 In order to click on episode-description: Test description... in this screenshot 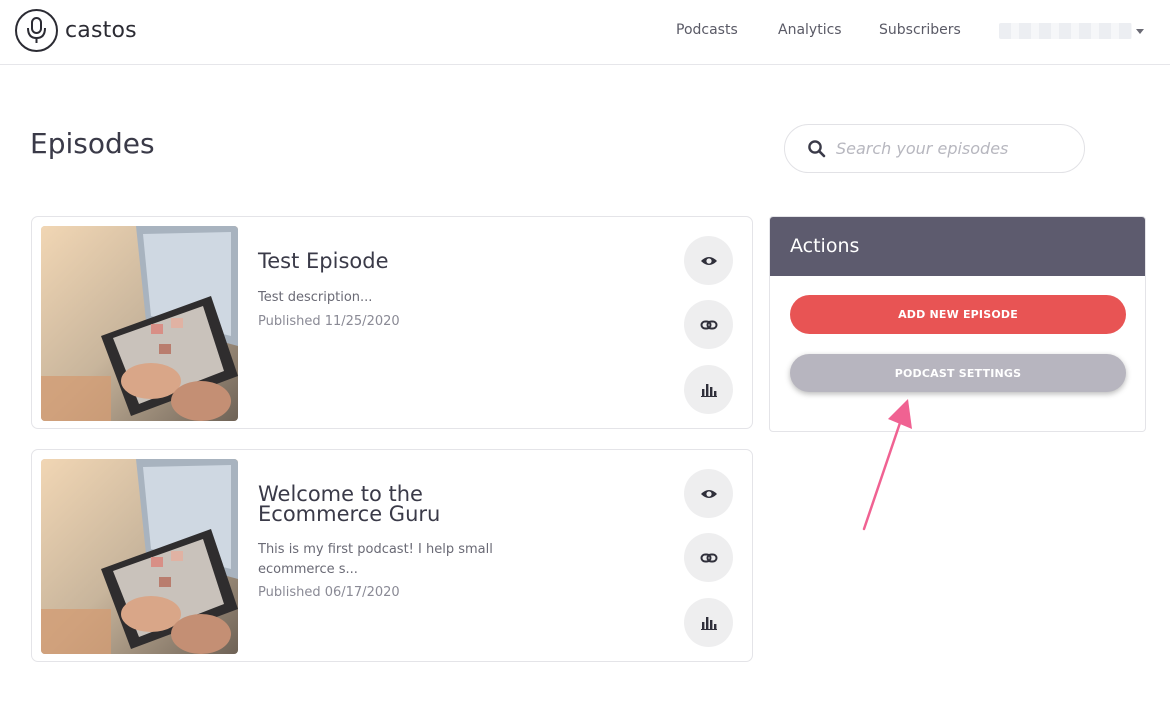, I will do `click(315, 297)`.